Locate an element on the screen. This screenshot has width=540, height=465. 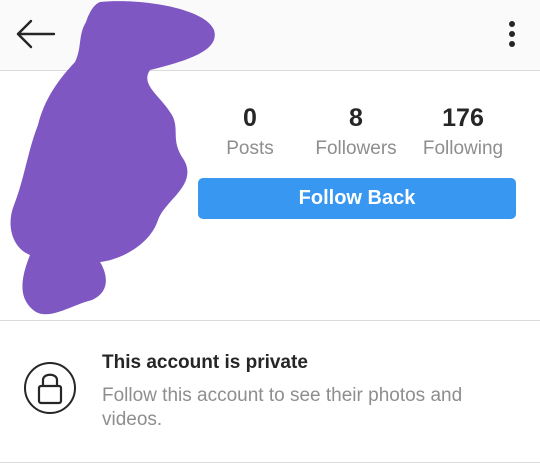
following-count: 176 is located at coordinates (463, 118).